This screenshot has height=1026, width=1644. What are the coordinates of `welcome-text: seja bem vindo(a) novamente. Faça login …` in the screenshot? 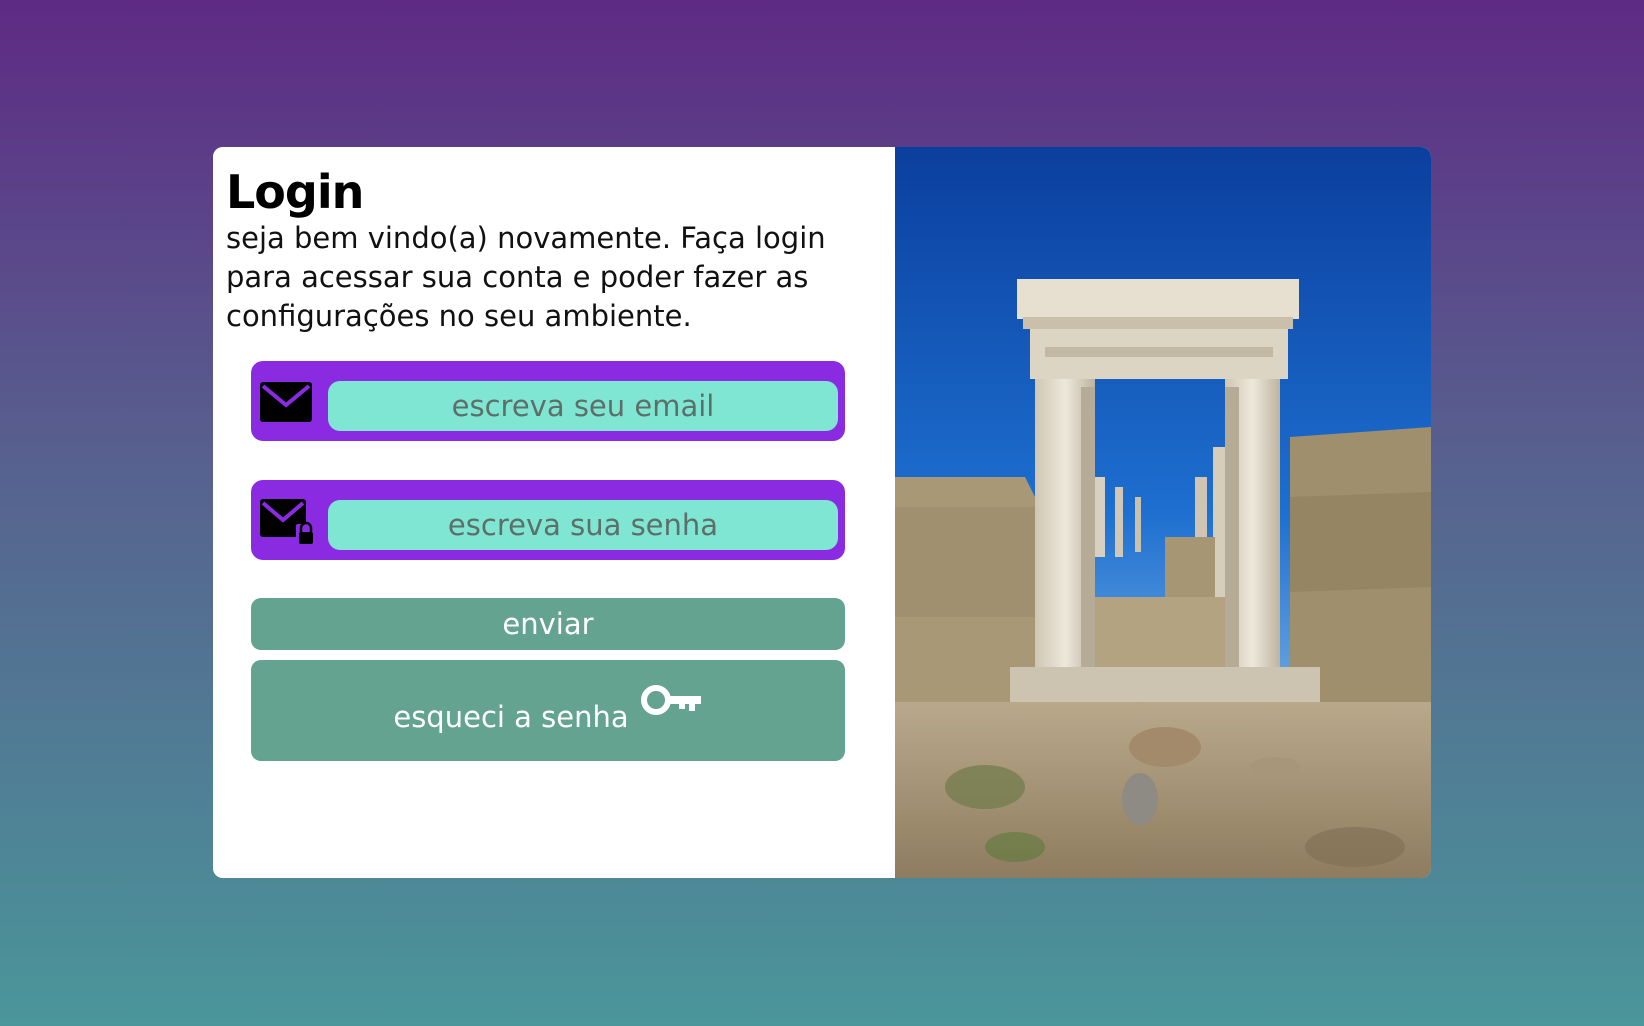 It's located at (526, 277).